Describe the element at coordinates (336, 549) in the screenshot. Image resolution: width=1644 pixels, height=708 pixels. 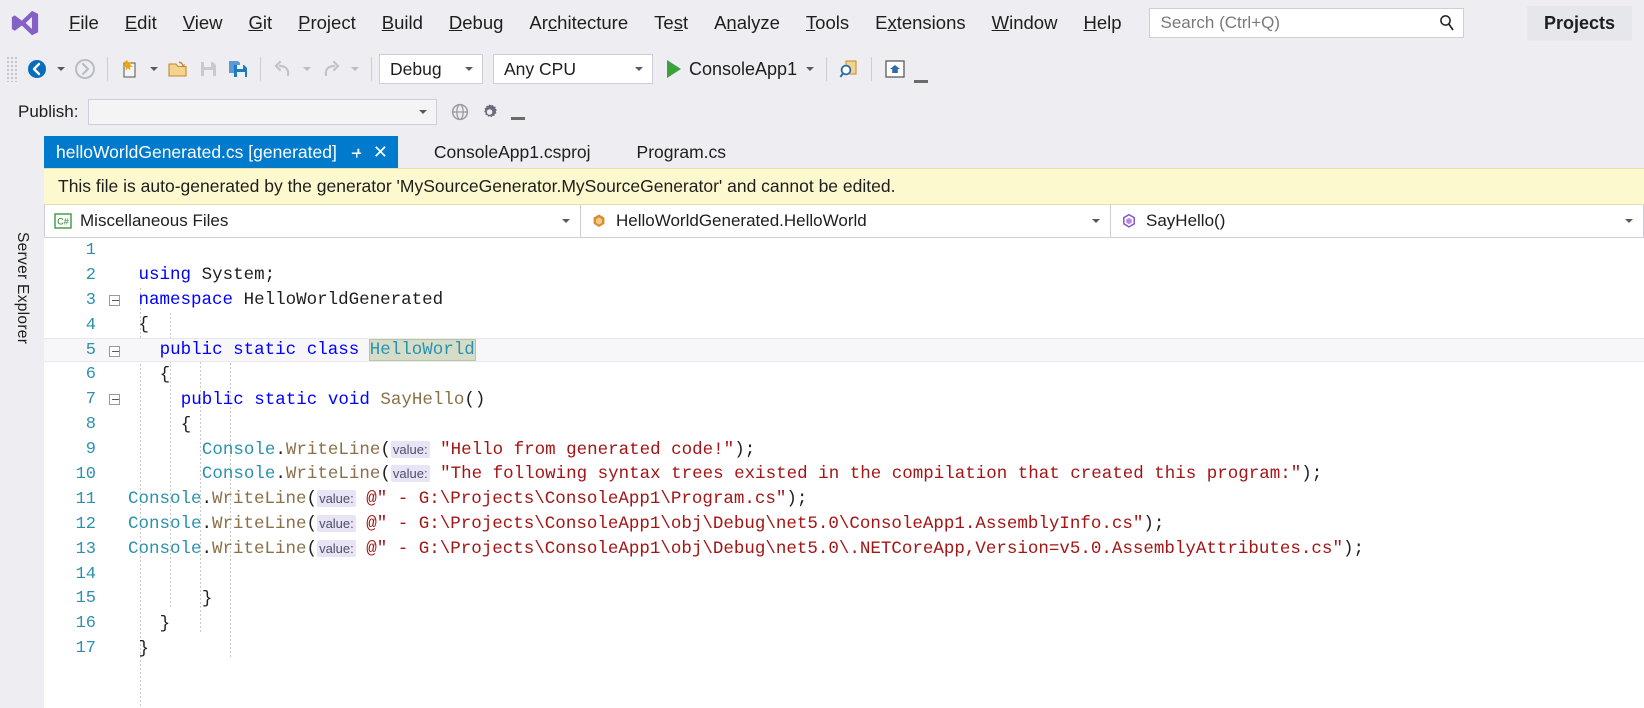
I see `parameter-name-hint: value:` at that location.